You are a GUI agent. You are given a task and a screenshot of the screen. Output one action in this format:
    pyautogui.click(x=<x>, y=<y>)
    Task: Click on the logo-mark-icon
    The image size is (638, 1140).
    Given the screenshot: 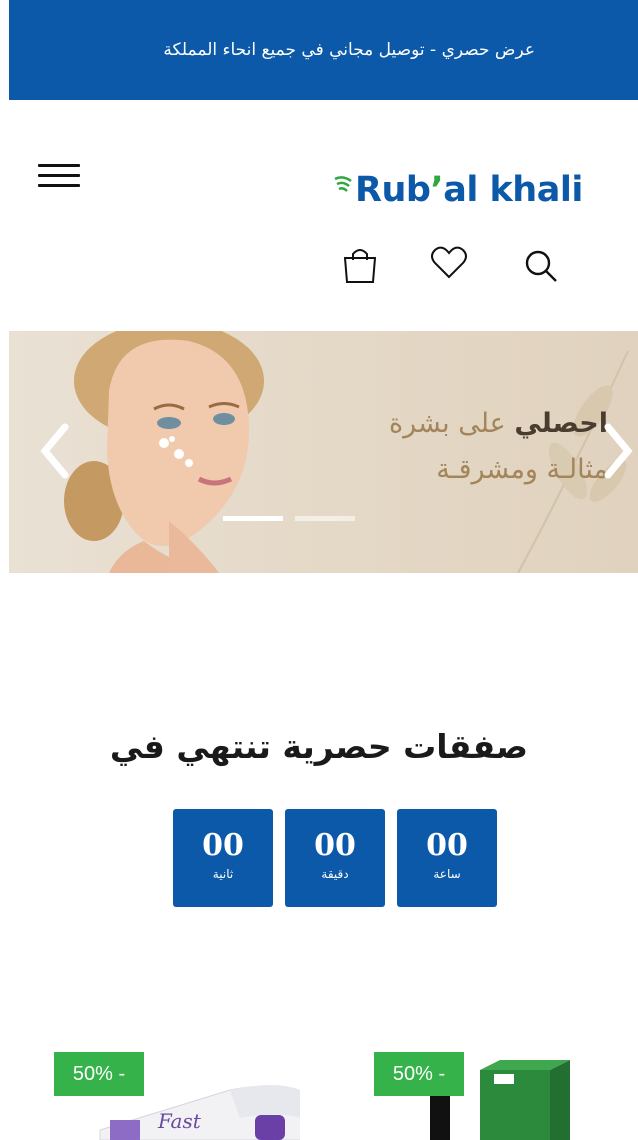 What is the action you would take?
    pyautogui.click(x=343, y=184)
    